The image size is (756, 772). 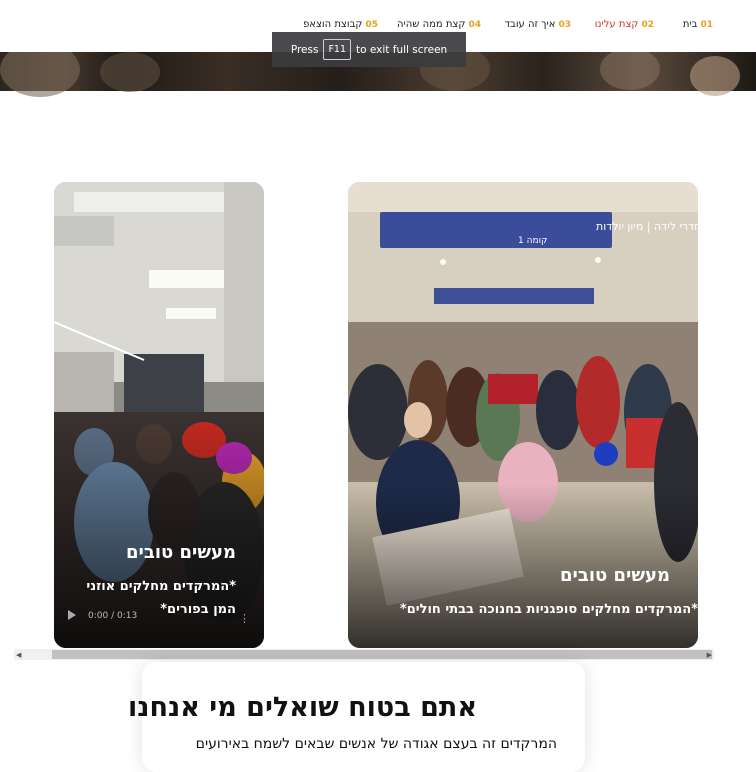 What do you see at coordinates (113, 616) in the screenshot?
I see `video-time: 0:00 / 0:13` at bounding box center [113, 616].